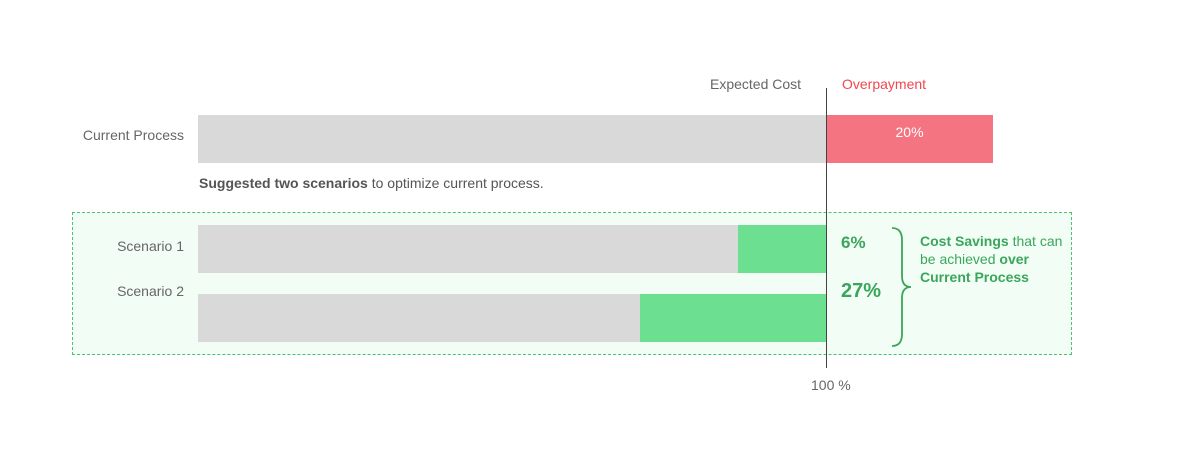 This screenshot has height=474, width=1198. Describe the element at coordinates (419, 318) in the screenshot. I see `bar-scenario-2-cost` at that location.